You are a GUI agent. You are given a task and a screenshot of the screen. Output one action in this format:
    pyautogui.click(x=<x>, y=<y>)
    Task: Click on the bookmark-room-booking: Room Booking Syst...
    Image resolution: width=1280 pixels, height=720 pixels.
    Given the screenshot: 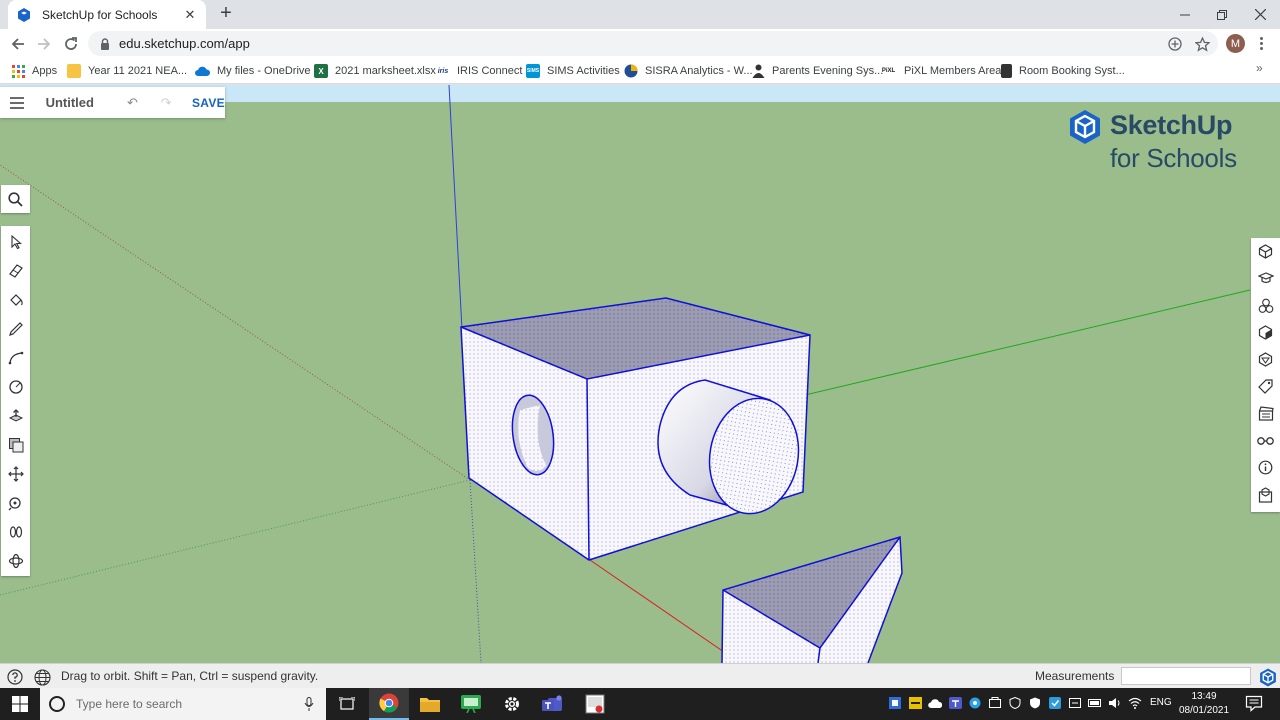 What is the action you would take?
    pyautogui.click(x=1063, y=71)
    